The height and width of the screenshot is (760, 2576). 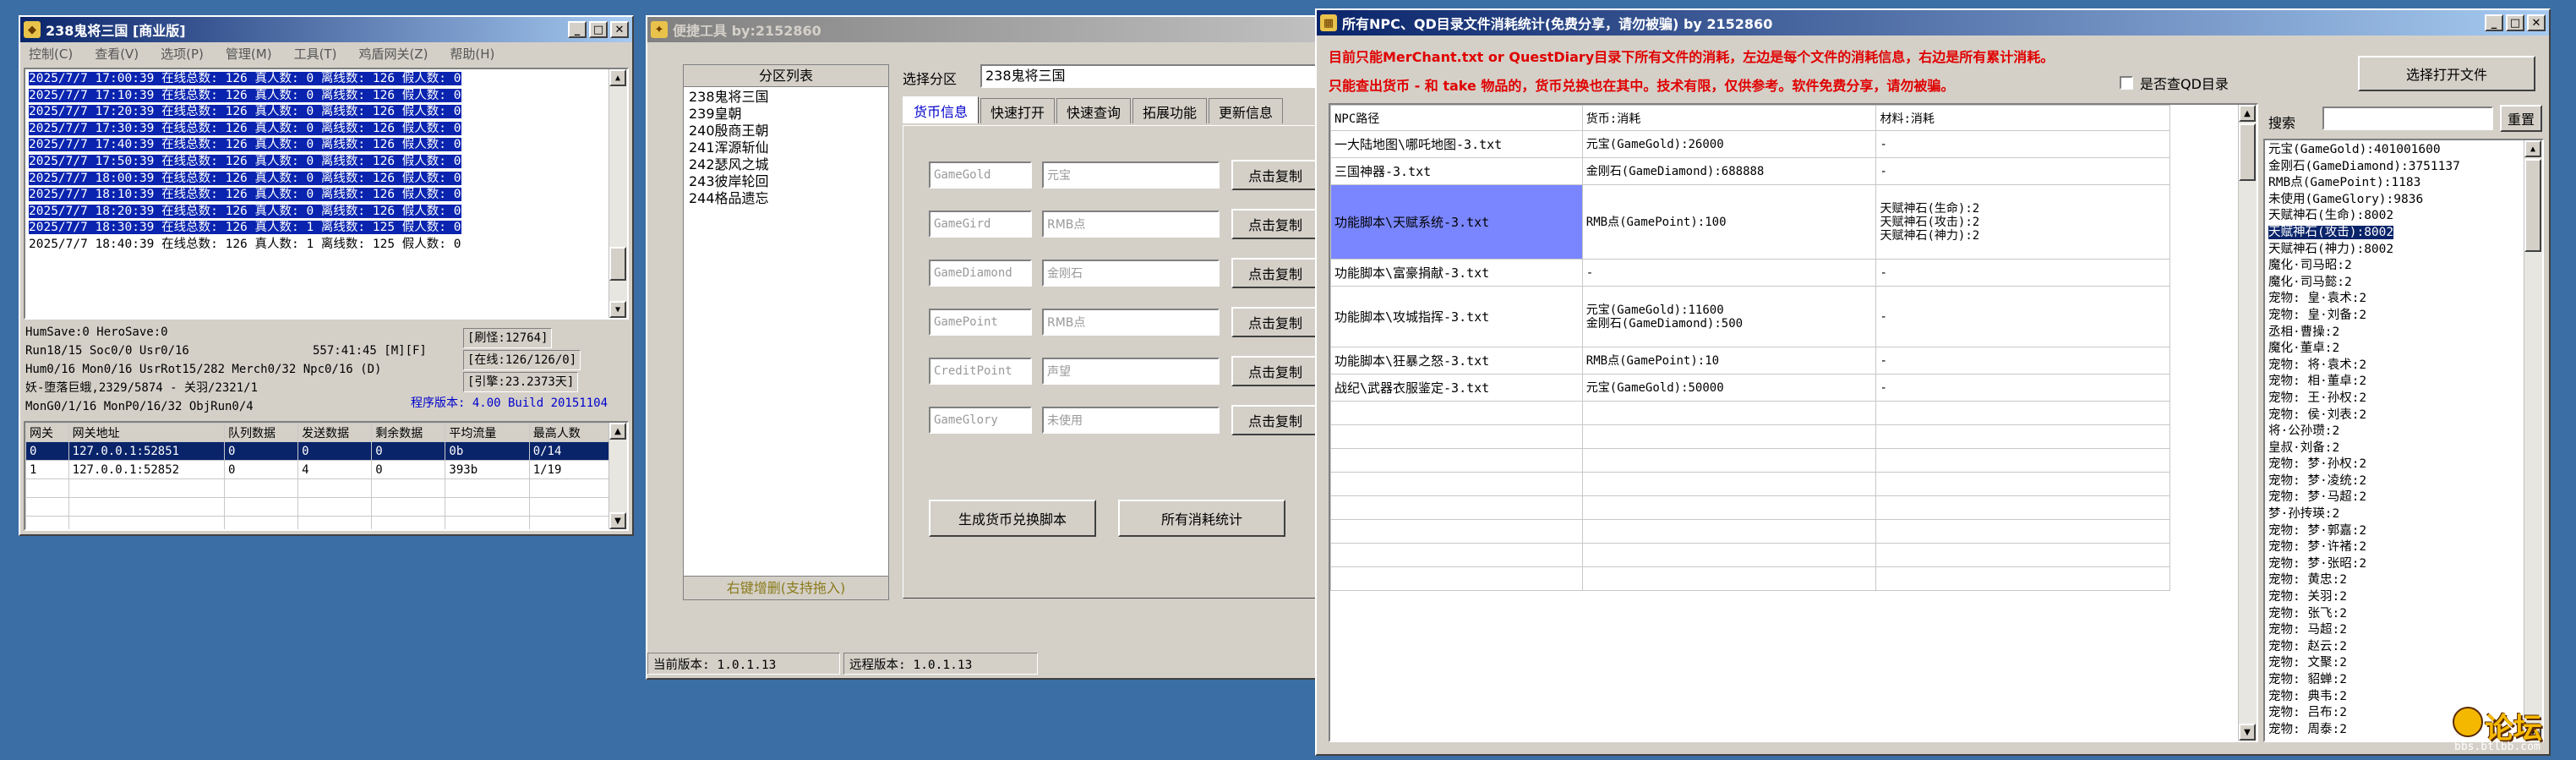 What do you see at coordinates (2403, 366) in the screenshot?
I see `totals-list-item: 宠物: 将·袁术:2` at bounding box center [2403, 366].